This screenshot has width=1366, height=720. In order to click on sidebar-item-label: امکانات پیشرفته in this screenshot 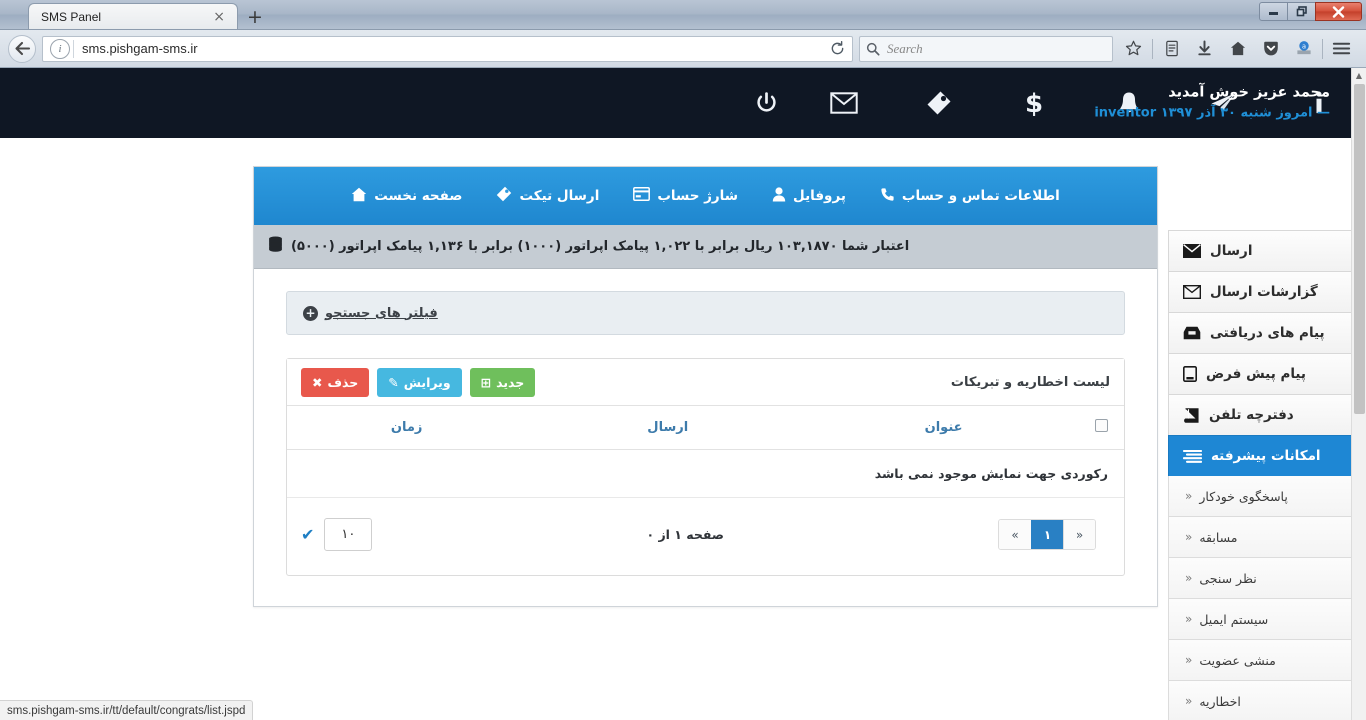, I will do `click(1266, 456)`.